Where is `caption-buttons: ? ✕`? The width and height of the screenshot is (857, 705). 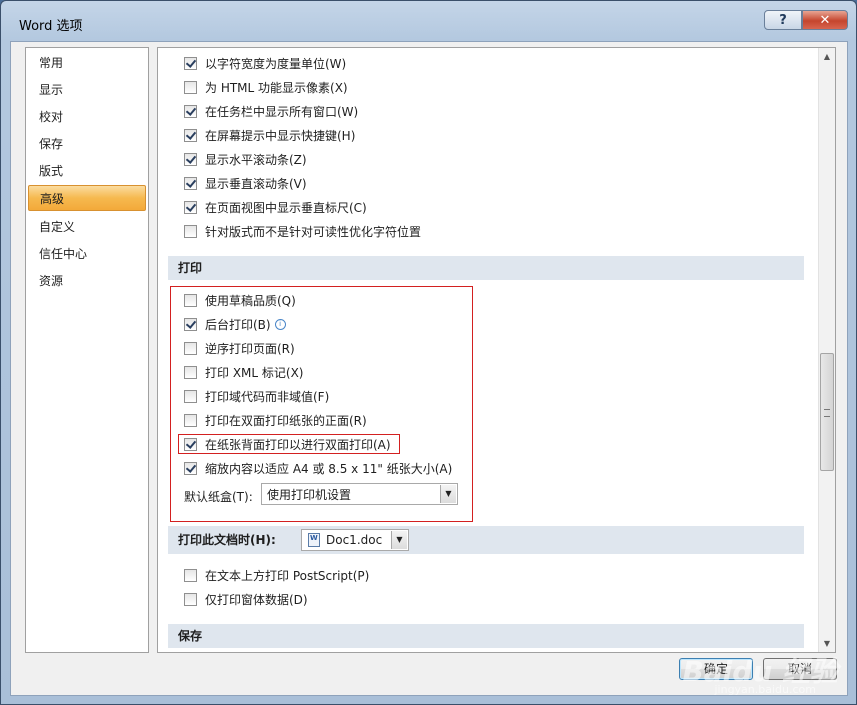
caption-buttons: ? ✕ is located at coordinates (806, 20).